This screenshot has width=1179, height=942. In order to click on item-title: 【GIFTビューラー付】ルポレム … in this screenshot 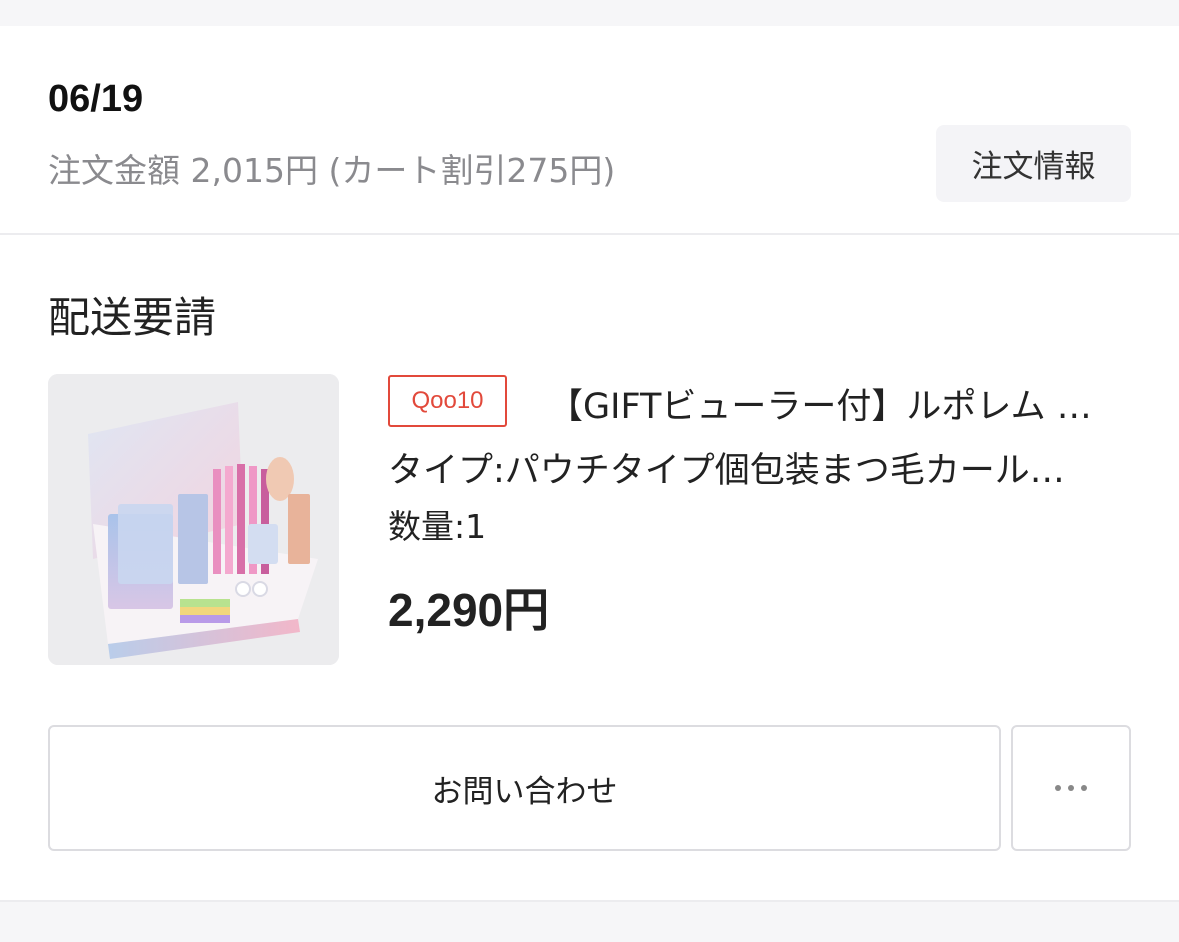, I will do `click(833, 403)`.